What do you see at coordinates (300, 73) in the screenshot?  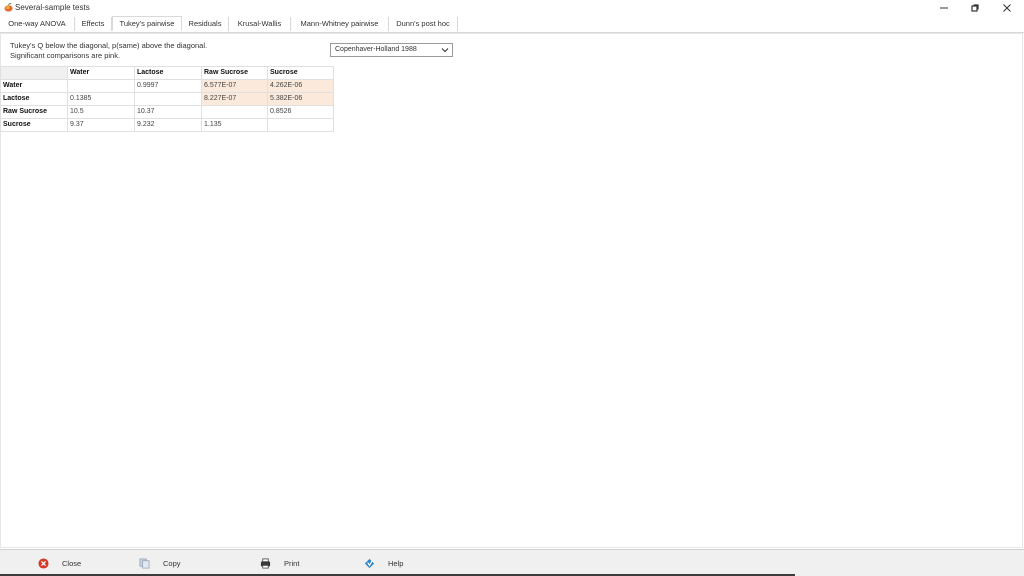 I see `column-header: Sucrose` at bounding box center [300, 73].